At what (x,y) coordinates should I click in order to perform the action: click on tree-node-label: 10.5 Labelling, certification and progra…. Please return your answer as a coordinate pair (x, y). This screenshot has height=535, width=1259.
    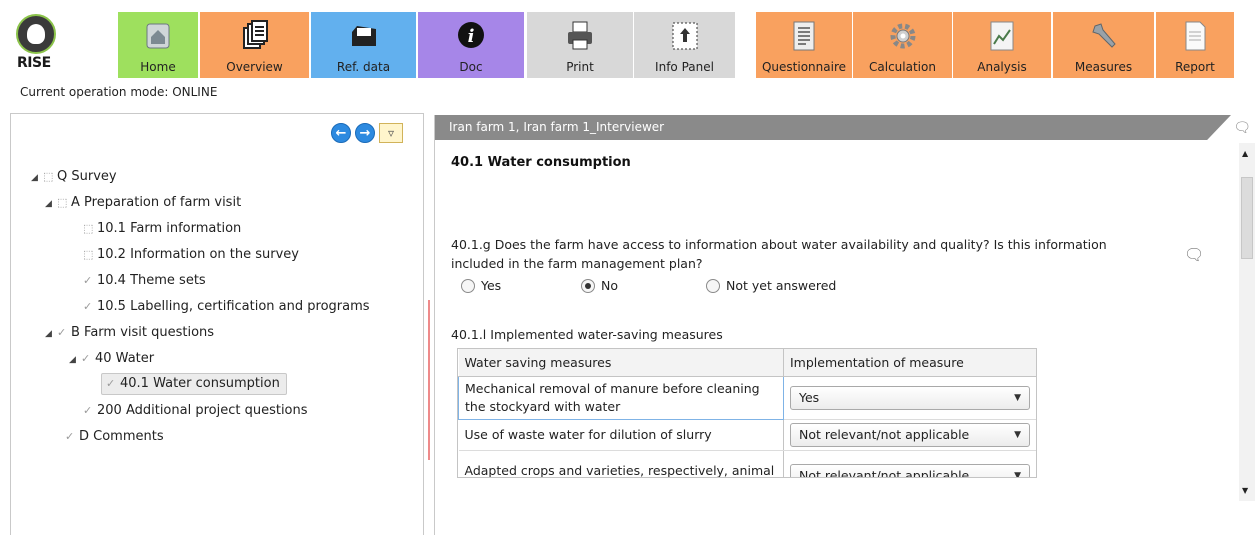
    Looking at the image, I should click on (233, 306).